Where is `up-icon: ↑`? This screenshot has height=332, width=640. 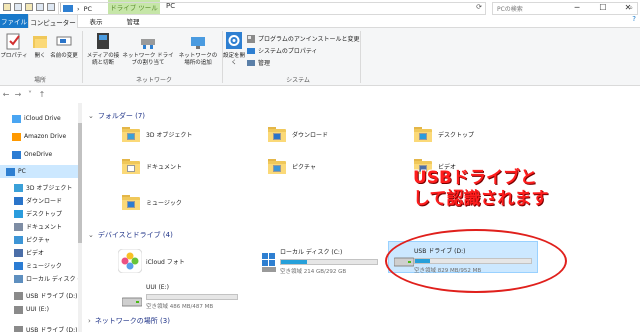
up-icon: ↑ is located at coordinates (42, 94).